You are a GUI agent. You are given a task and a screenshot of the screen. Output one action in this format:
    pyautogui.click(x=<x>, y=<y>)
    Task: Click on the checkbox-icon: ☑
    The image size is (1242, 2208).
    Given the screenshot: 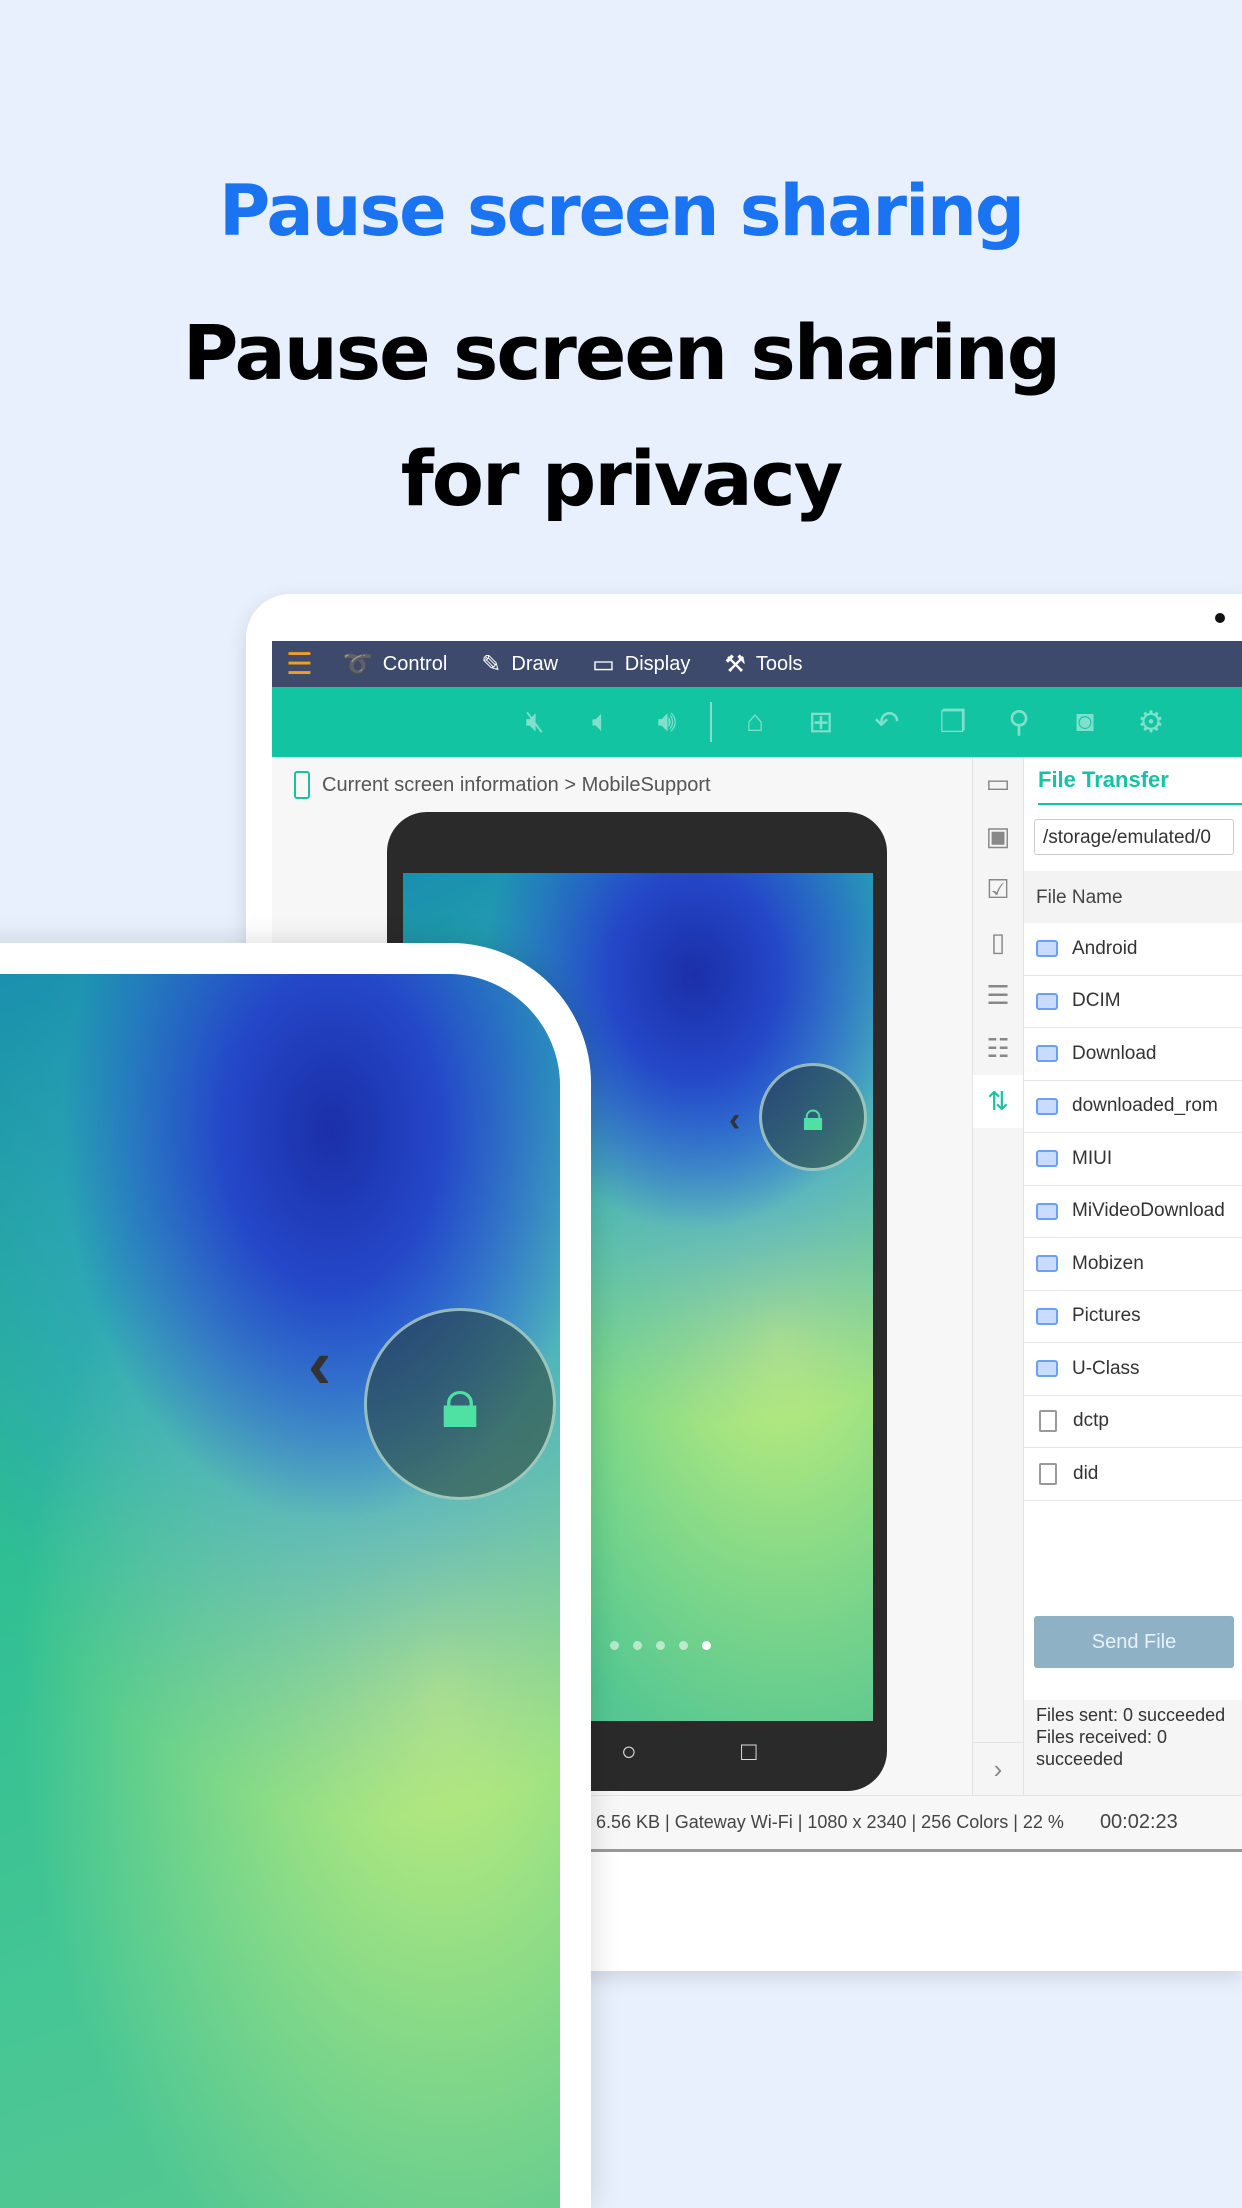 What is the action you would take?
    pyautogui.click(x=998, y=889)
    